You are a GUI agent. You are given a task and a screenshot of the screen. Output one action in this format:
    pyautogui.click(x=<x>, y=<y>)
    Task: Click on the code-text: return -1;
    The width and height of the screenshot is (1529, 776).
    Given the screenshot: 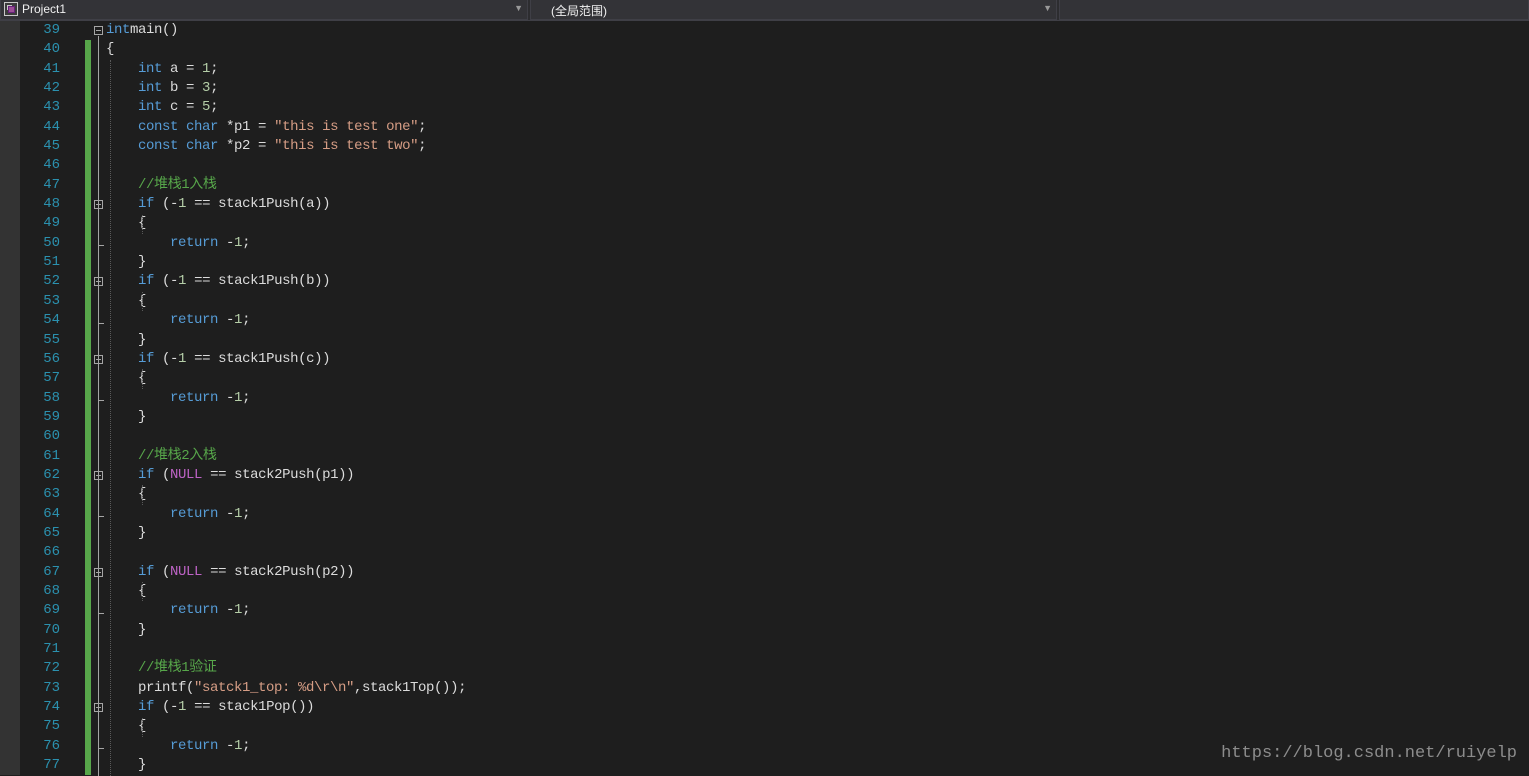 What is the action you would take?
    pyautogui.click(x=178, y=610)
    